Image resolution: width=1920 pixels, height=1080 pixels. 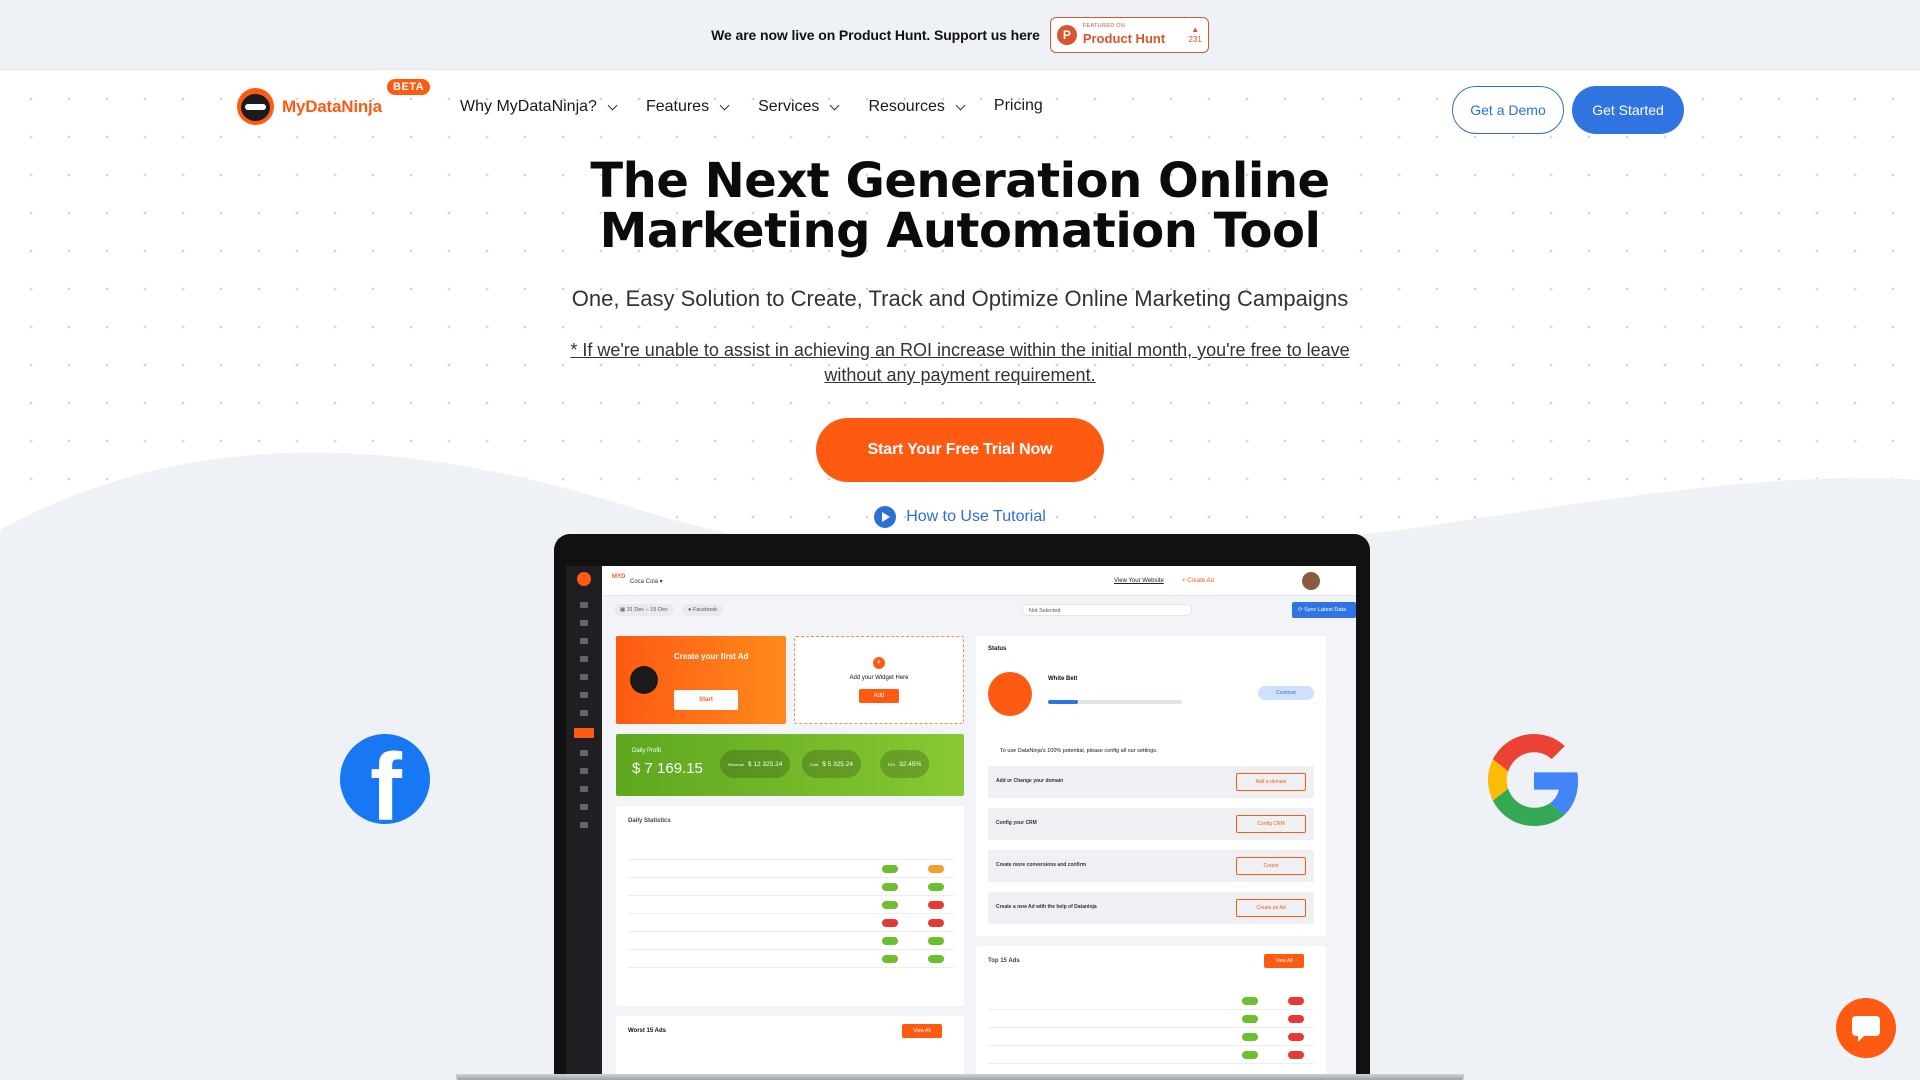 I want to click on worst-ads-title: Worst 15 Ads, so click(x=647, y=1031).